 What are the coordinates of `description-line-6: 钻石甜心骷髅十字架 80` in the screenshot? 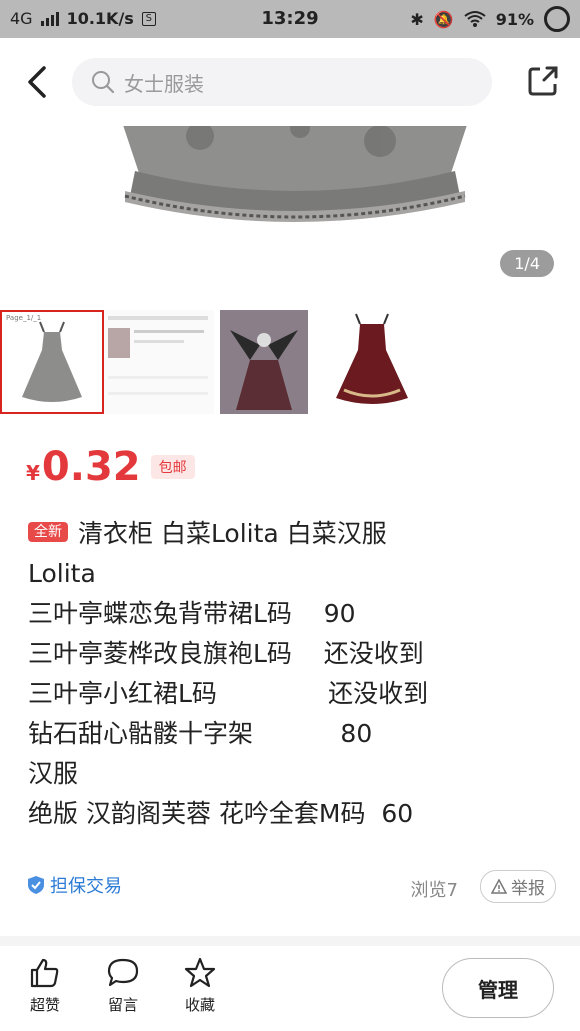 It's located at (200, 733).